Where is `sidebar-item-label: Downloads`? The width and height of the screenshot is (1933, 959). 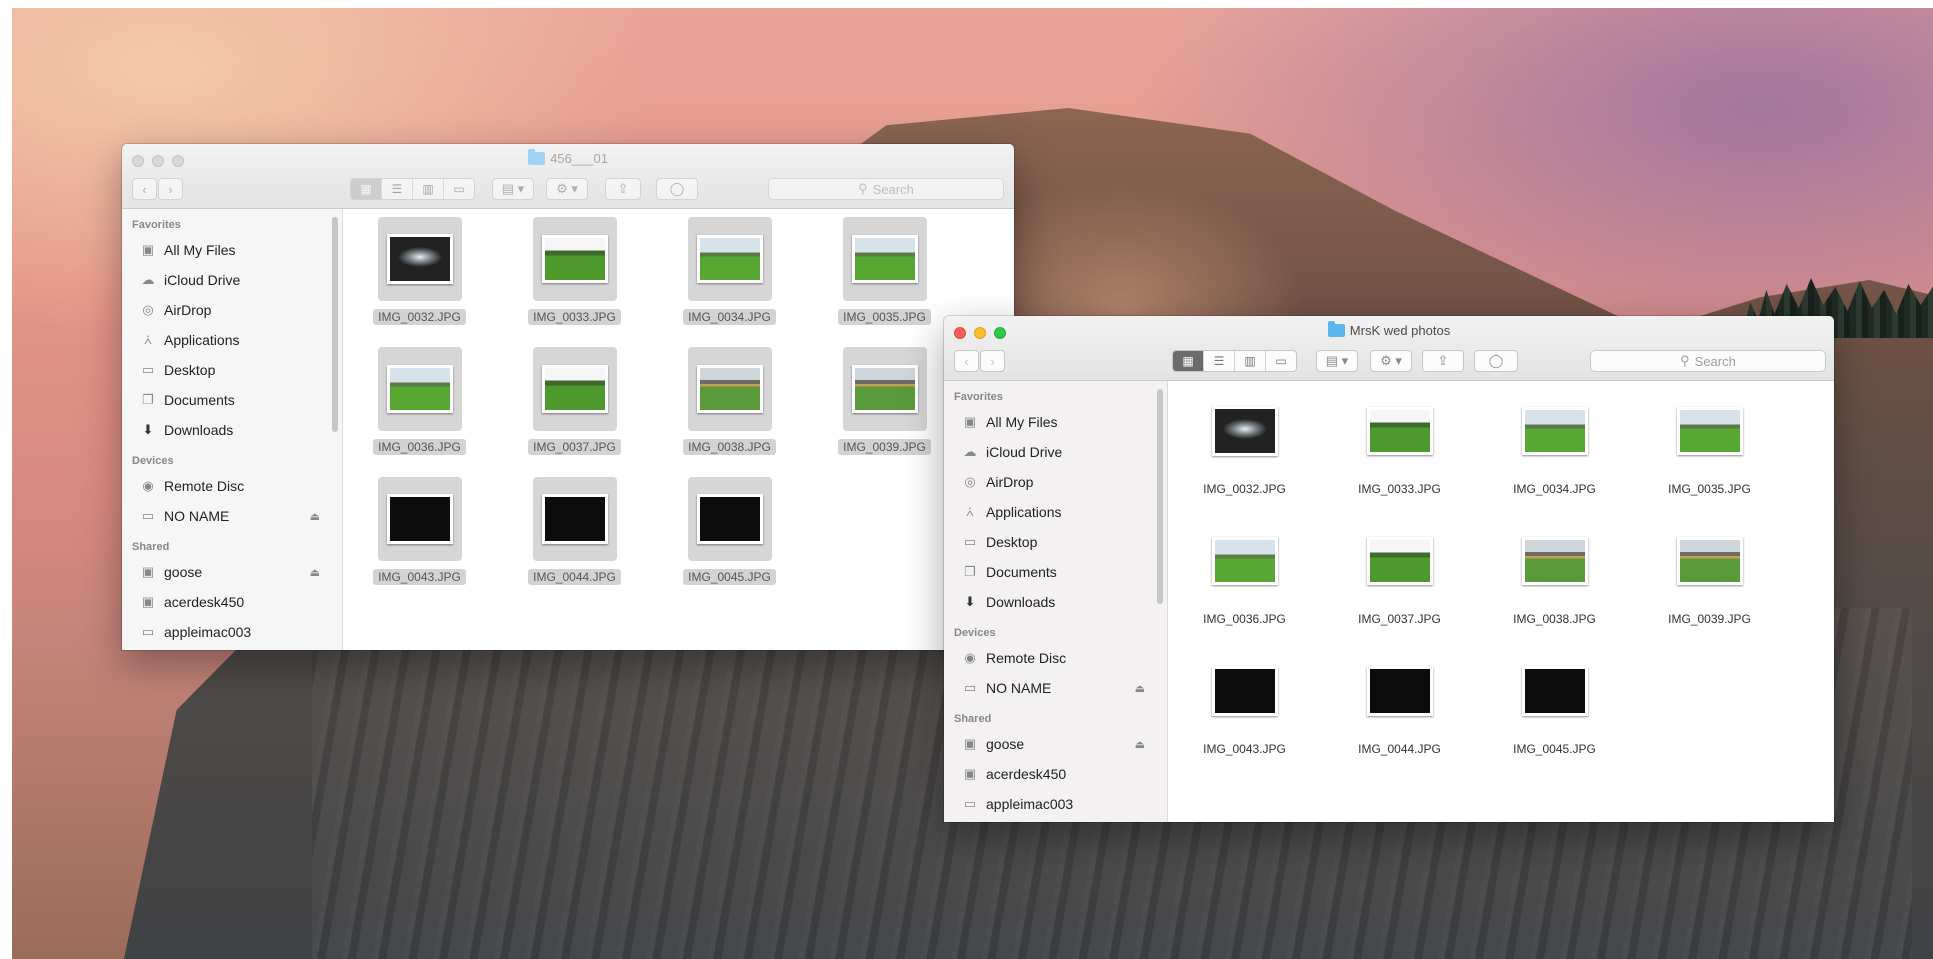 sidebar-item-label: Downloads is located at coordinates (1021, 602).